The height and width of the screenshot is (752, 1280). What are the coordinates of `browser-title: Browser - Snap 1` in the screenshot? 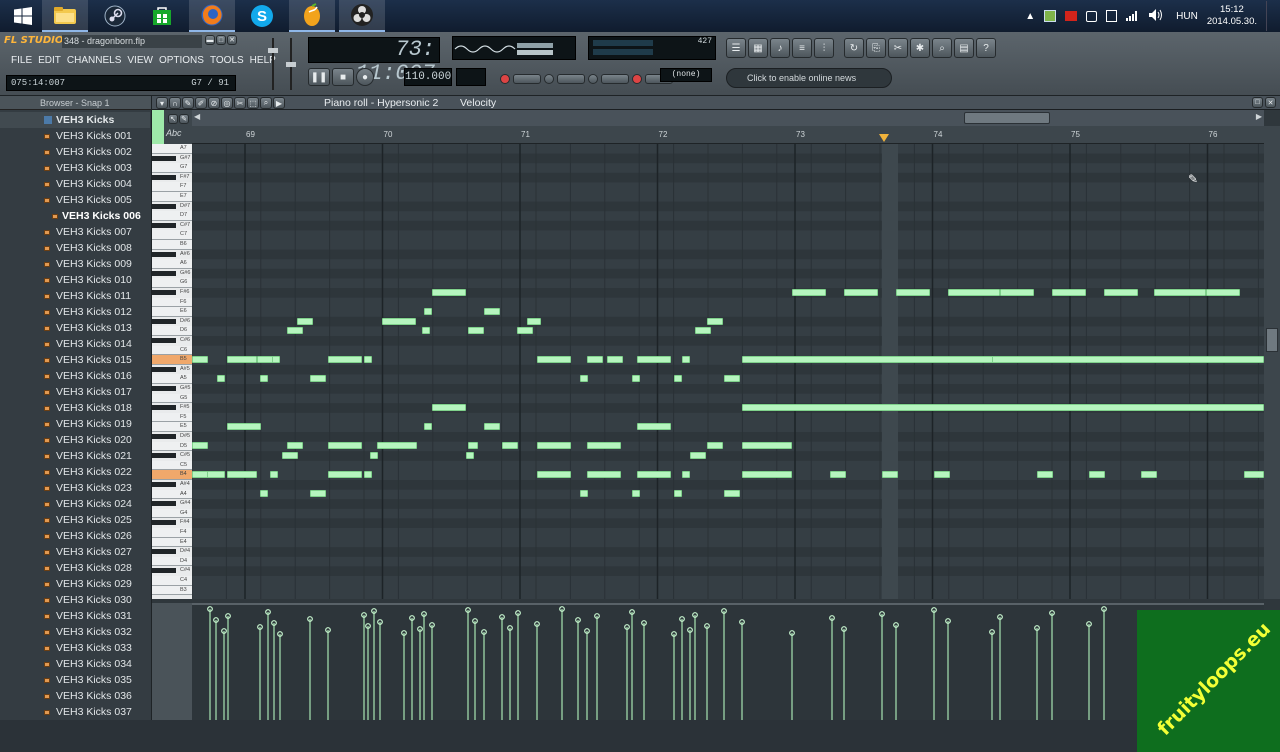 It's located at (75, 103).